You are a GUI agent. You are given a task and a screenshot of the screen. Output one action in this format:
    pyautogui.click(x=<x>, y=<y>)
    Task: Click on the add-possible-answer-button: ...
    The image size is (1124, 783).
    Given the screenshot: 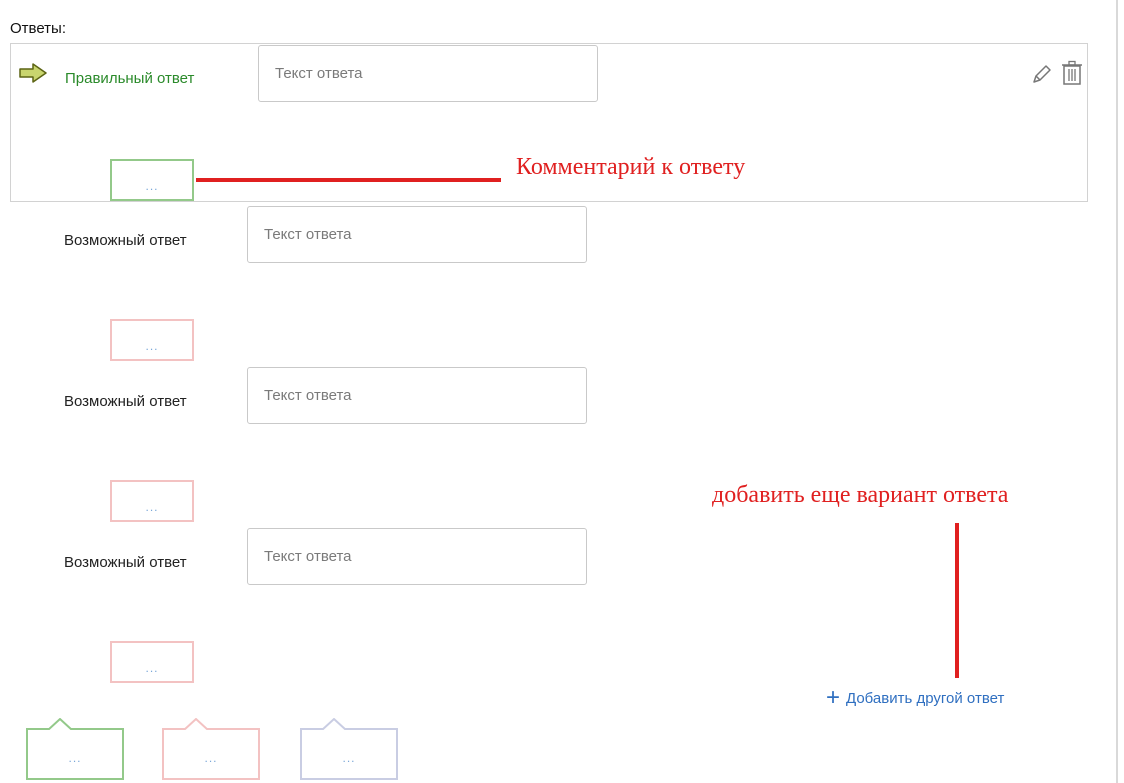 What is the action you would take?
    pyautogui.click(x=211, y=749)
    